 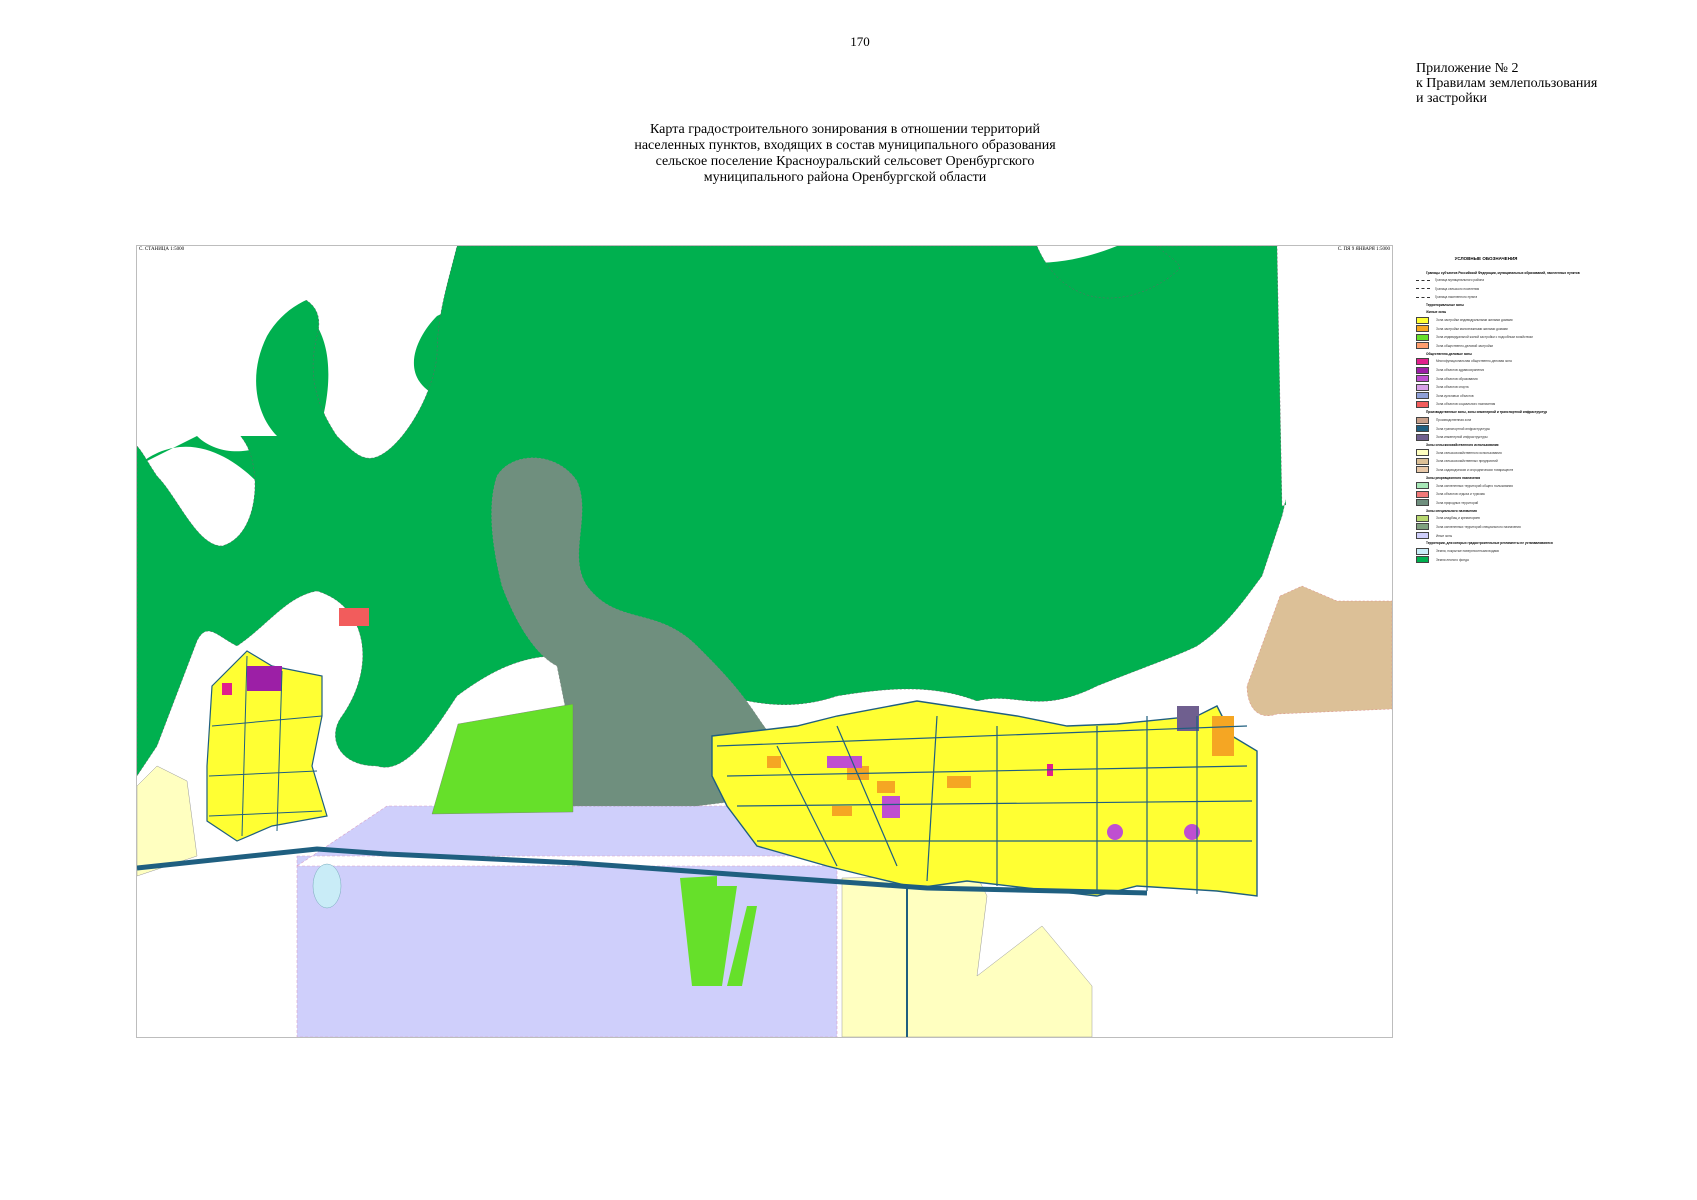 I want to click on legend-row-label: Земли, покрытые поверхностными водами, so click(x=1468, y=551).